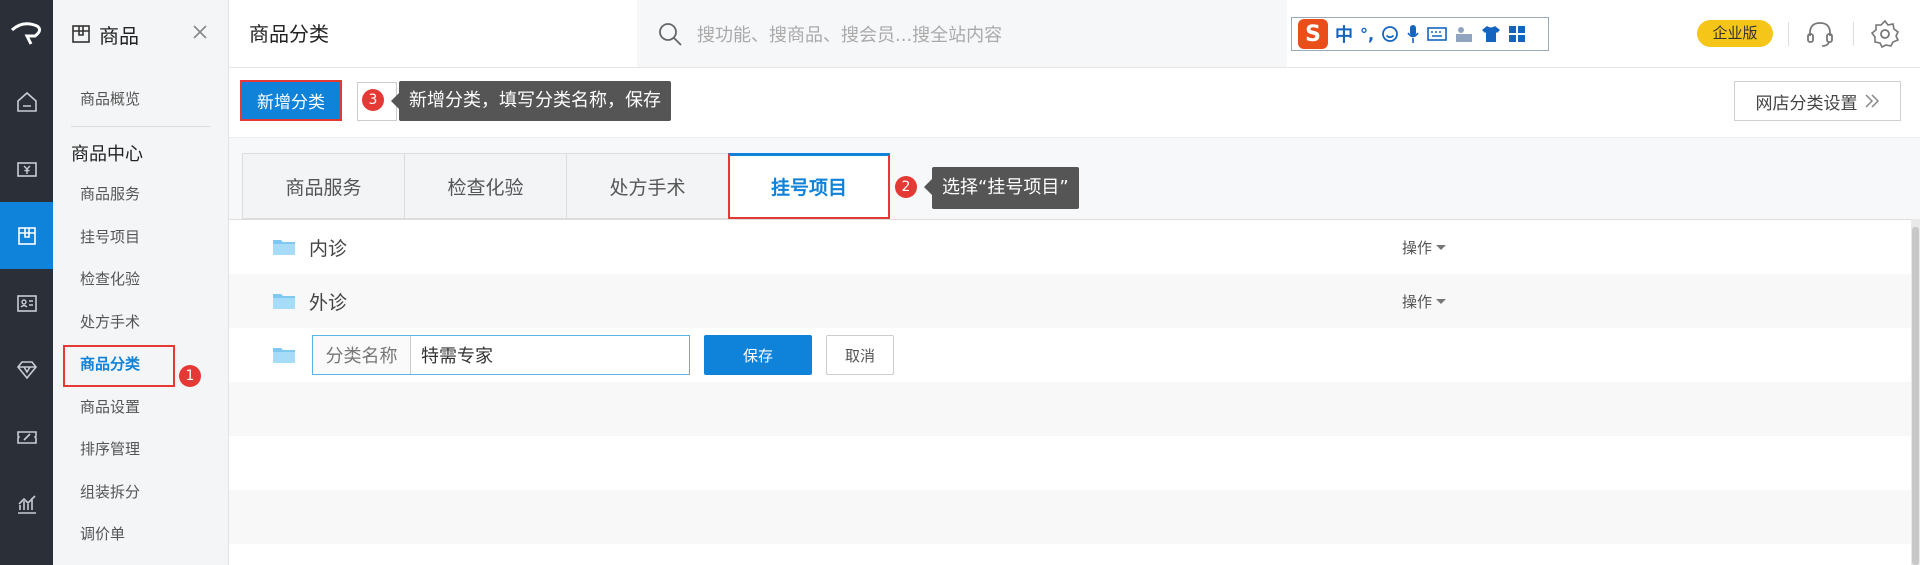 The height and width of the screenshot is (565, 1920). Describe the element at coordinates (1806, 103) in the screenshot. I see `shop-category-settings-label: 网店分类设置` at that location.